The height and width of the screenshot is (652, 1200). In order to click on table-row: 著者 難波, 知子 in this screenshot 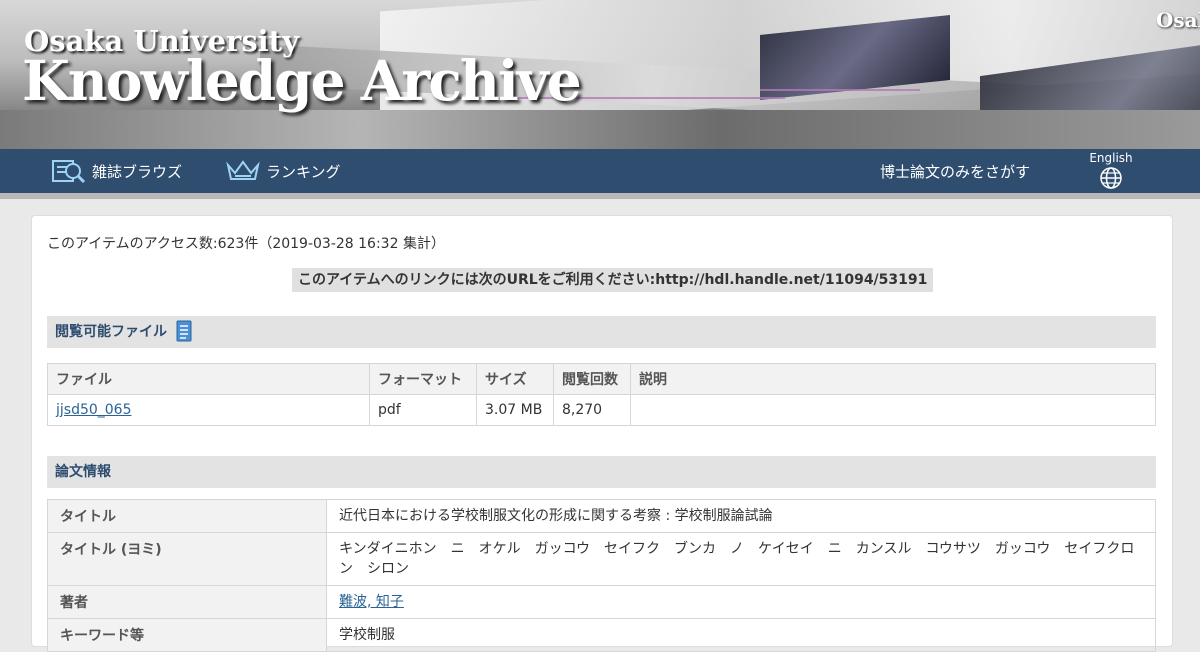, I will do `click(601, 602)`.